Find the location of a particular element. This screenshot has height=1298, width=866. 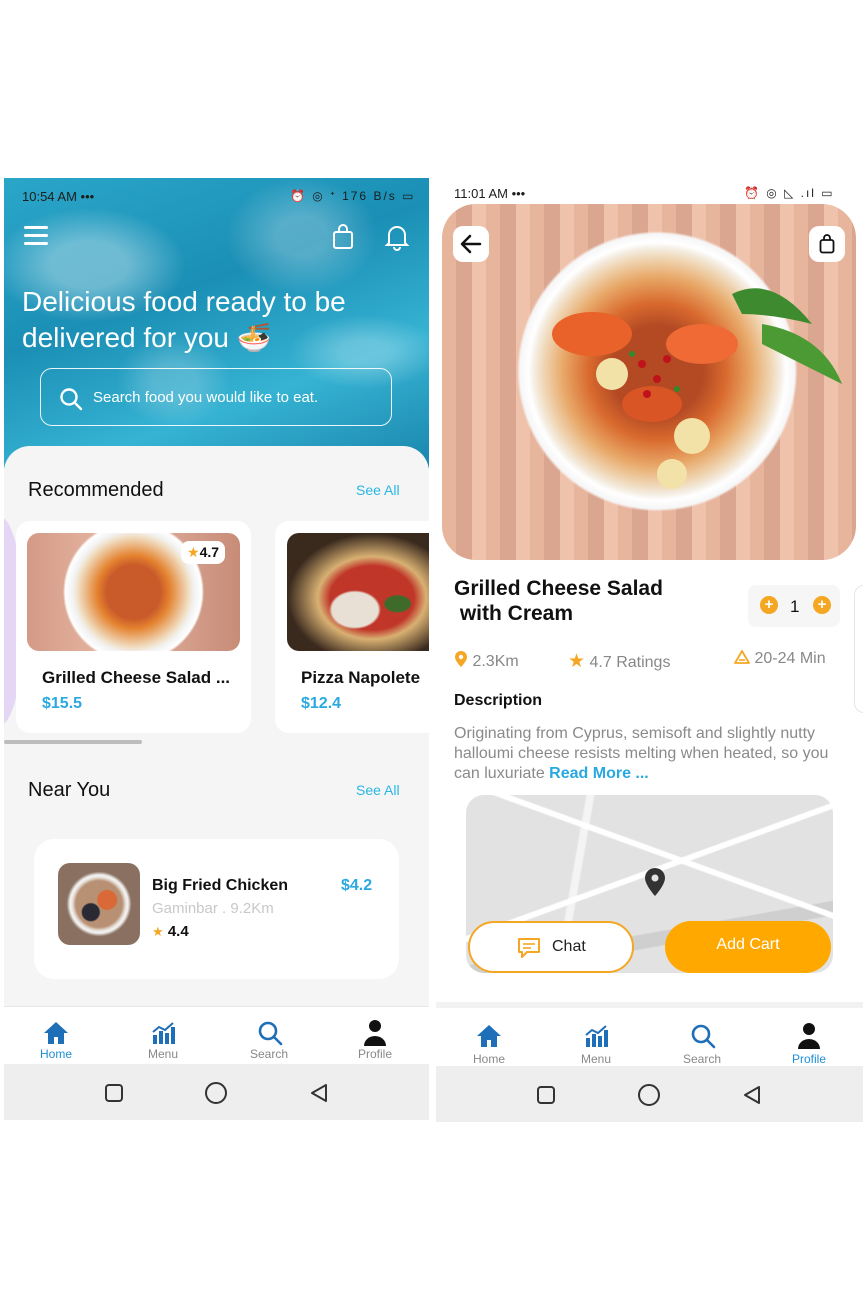

product-image is located at coordinates (649, 382).